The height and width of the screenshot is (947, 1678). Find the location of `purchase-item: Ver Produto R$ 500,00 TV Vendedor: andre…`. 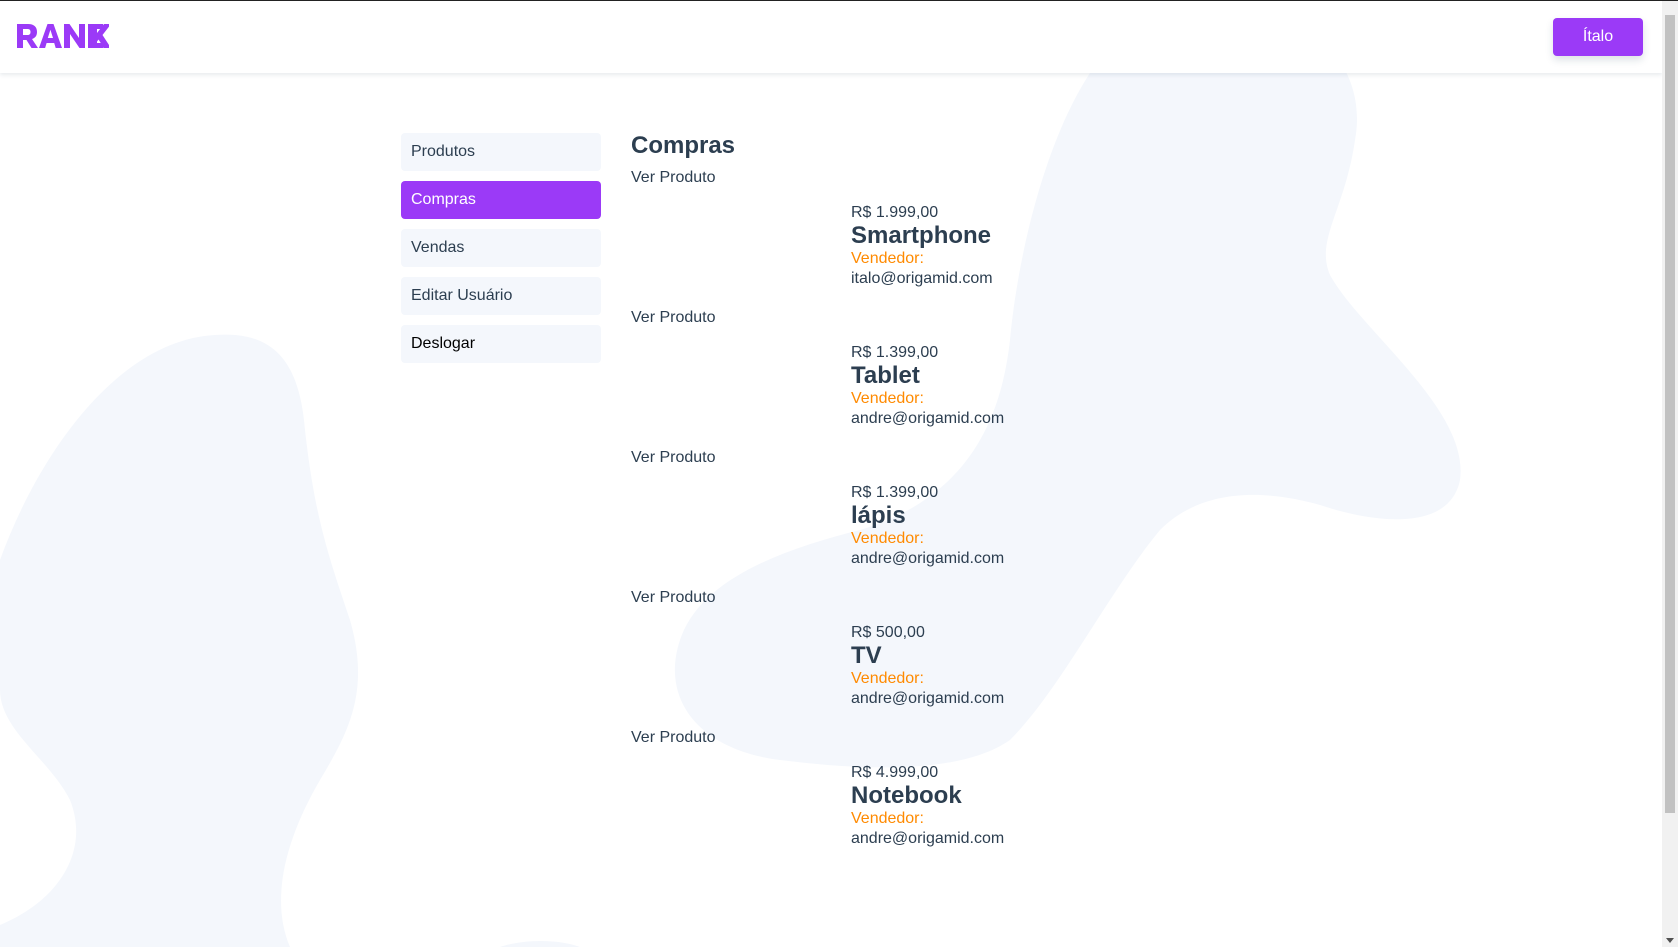

purchase-item: Ver Produto R$ 500,00 TV Vendedor: andre… is located at coordinates (817, 657).